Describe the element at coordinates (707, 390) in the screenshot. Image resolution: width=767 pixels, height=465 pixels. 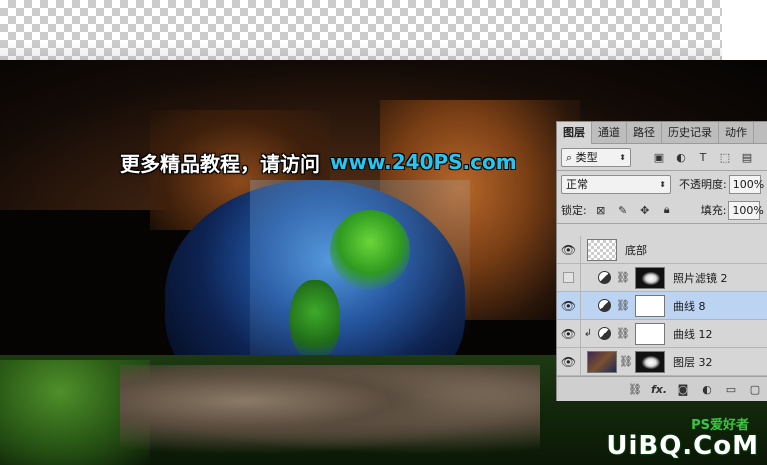
I see `adjustment-layer-icon: ◐` at that location.